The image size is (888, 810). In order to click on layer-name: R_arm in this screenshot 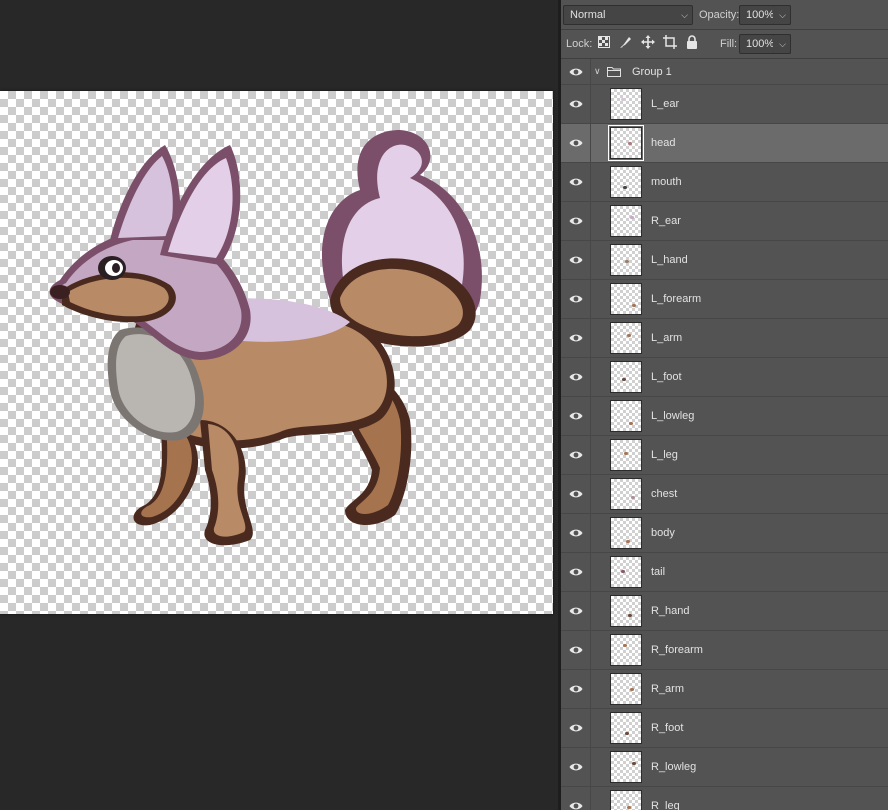, I will do `click(667, 689)`.